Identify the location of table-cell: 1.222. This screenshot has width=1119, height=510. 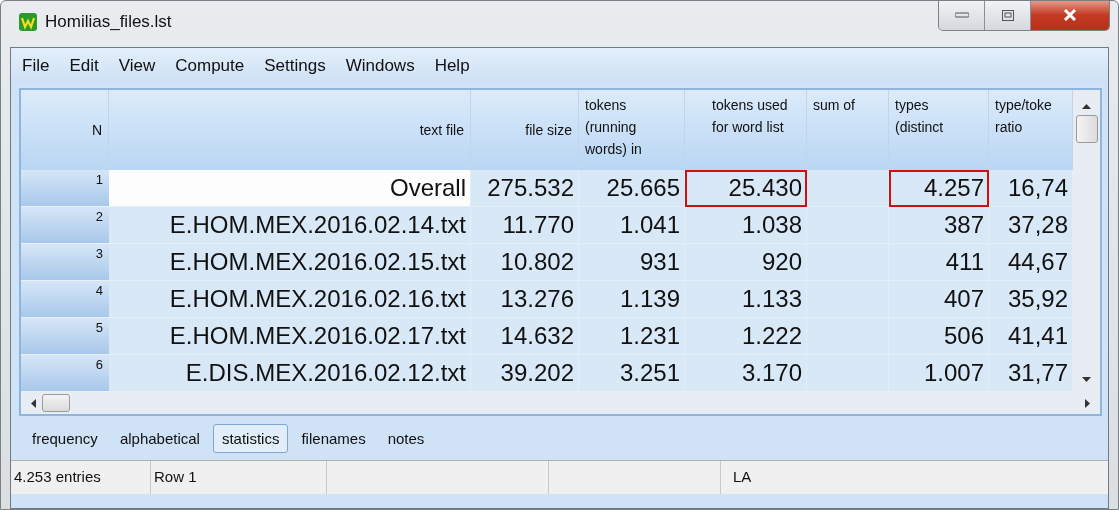
(746, 336).